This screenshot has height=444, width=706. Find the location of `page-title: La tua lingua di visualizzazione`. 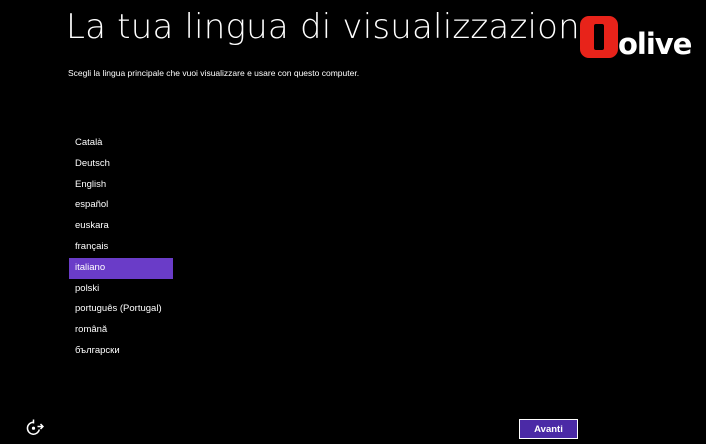

page-title: La tua lingua di visualizzazione is located at coordinates (334, 27).